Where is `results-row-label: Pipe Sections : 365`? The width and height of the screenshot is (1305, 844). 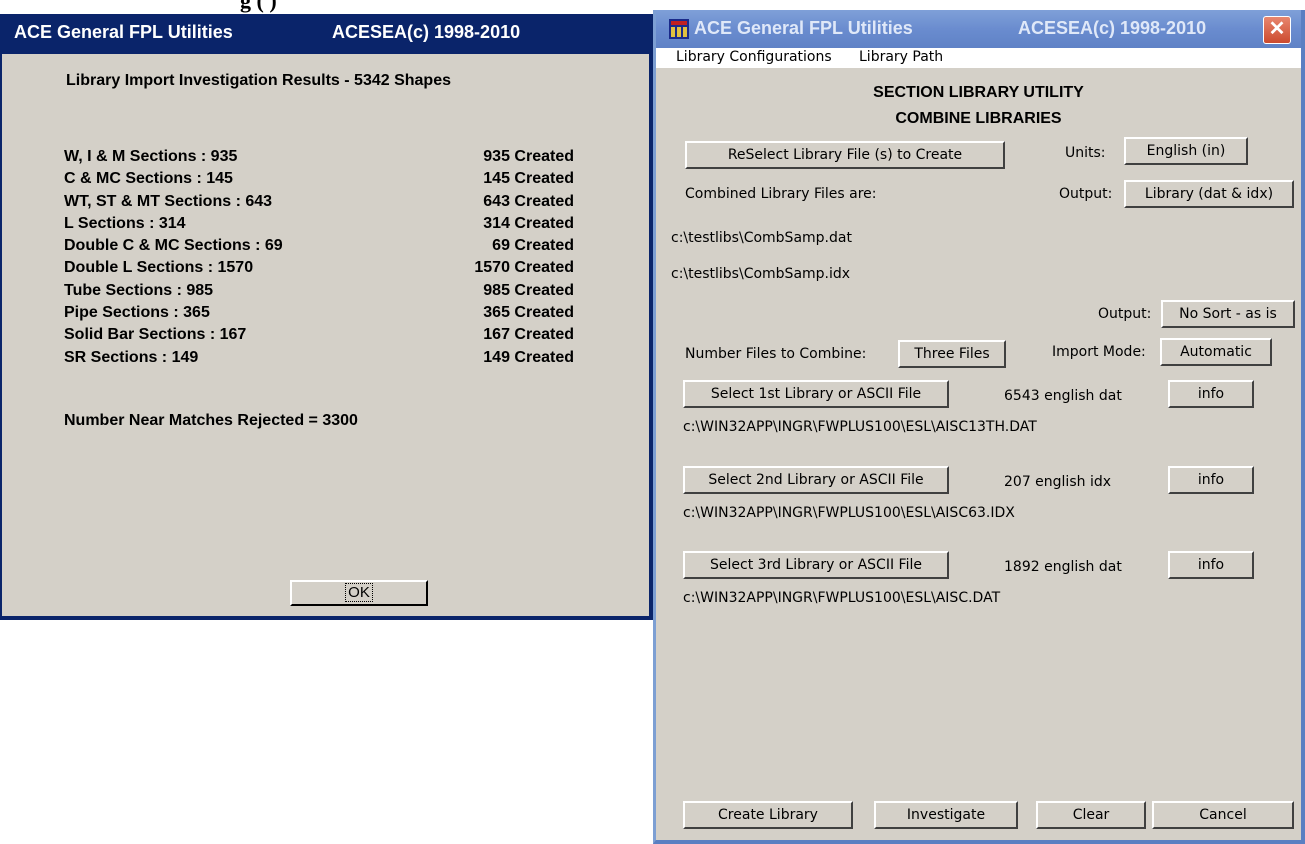
results-row-label: Pipe Sections : 365 is located at coordinates (137, 313).